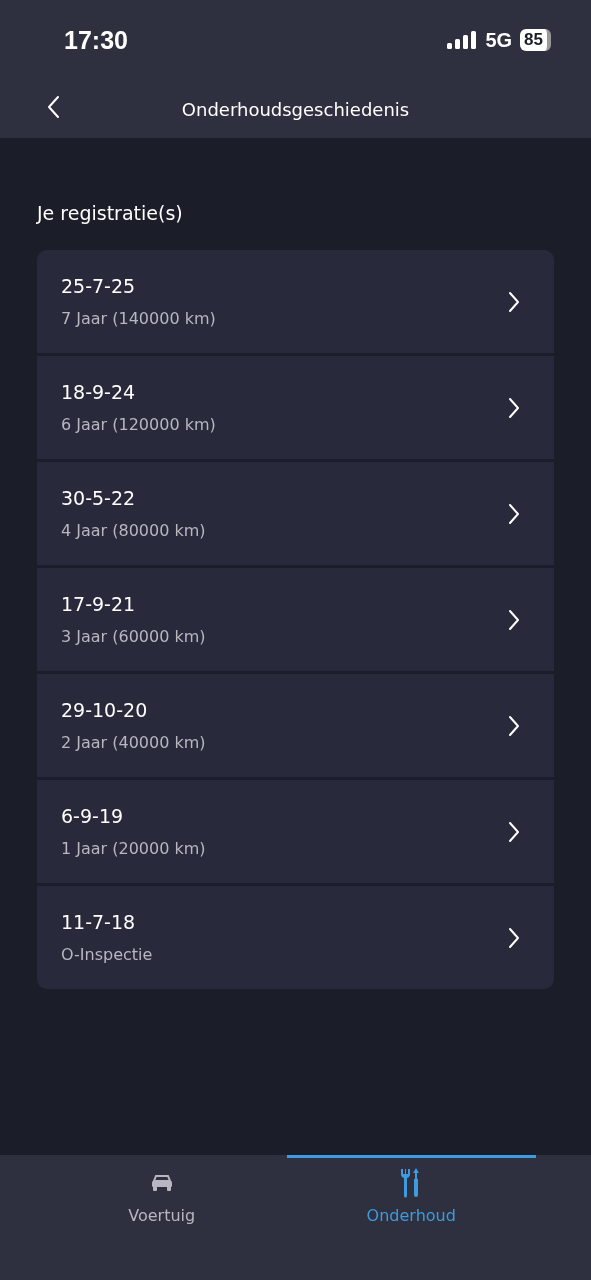 This screenshot has width=591, height=1280. I want to click on registration-item: 18-9-24 6 Jaar (120000 km), so click(295, 407).